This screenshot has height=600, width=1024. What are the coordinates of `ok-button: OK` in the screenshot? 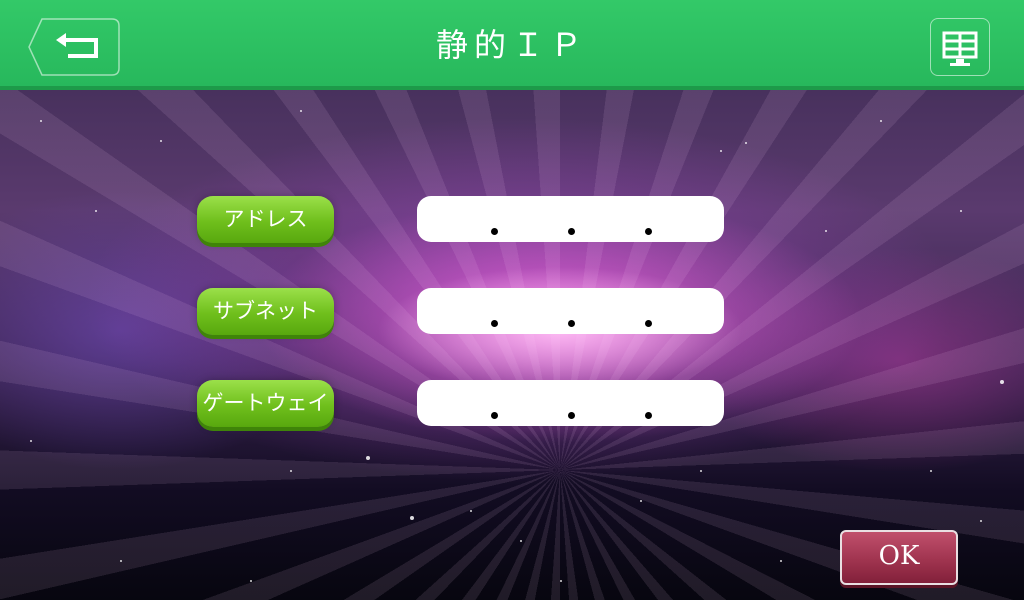 It's located at (899, 557).